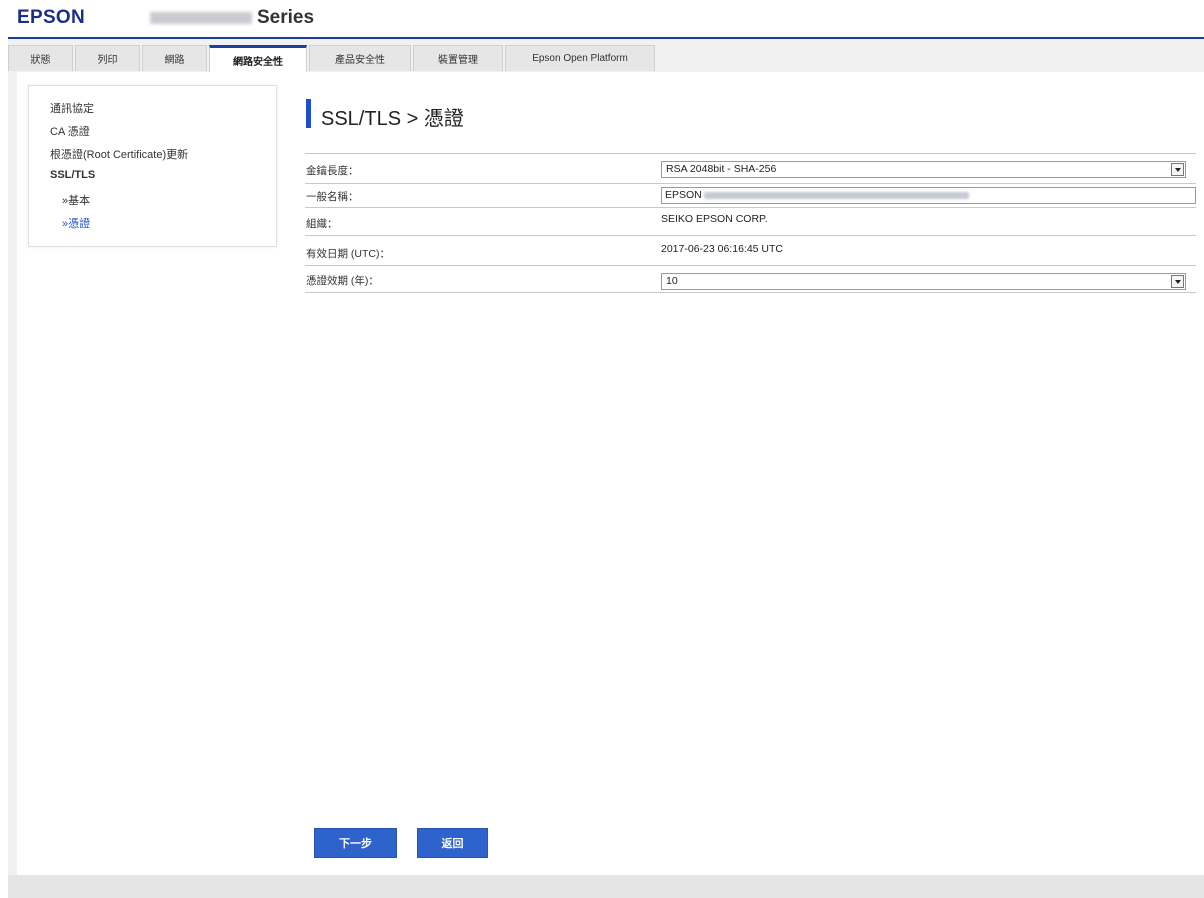 This screenshot has height=898, width=1204. Describe the element at coordinates (392, 119) in the screenshot. I see `page-title: SSL/TLS > 憑證` at that location.